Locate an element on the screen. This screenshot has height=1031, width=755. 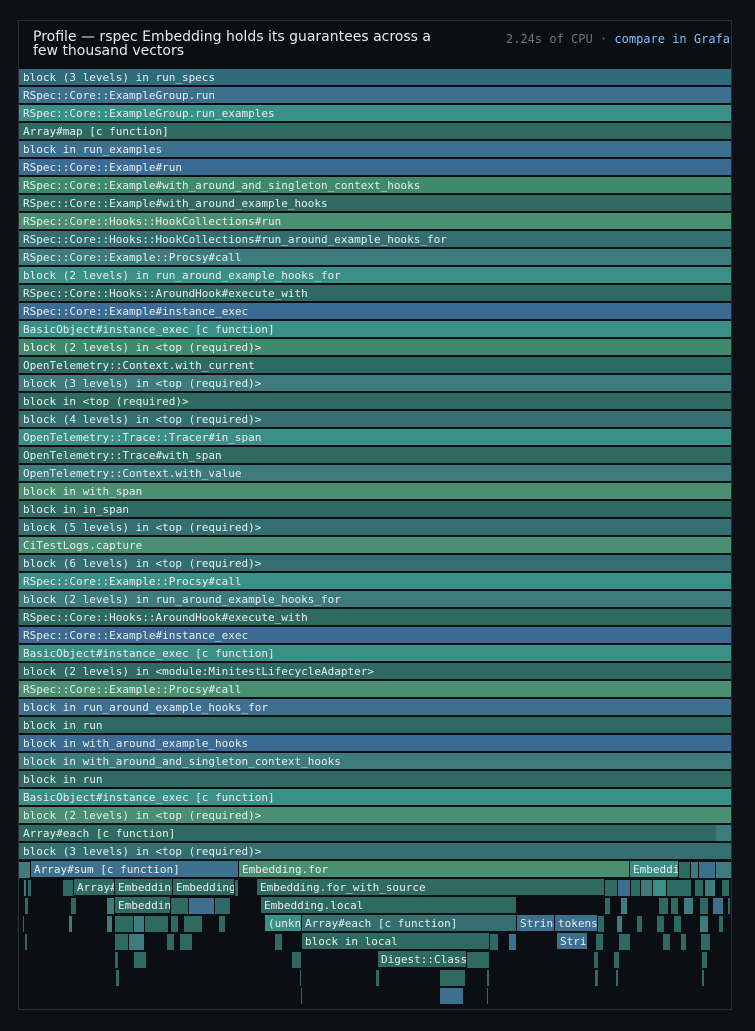
leaf-frame: block in local is located at coordinates (396, 941).